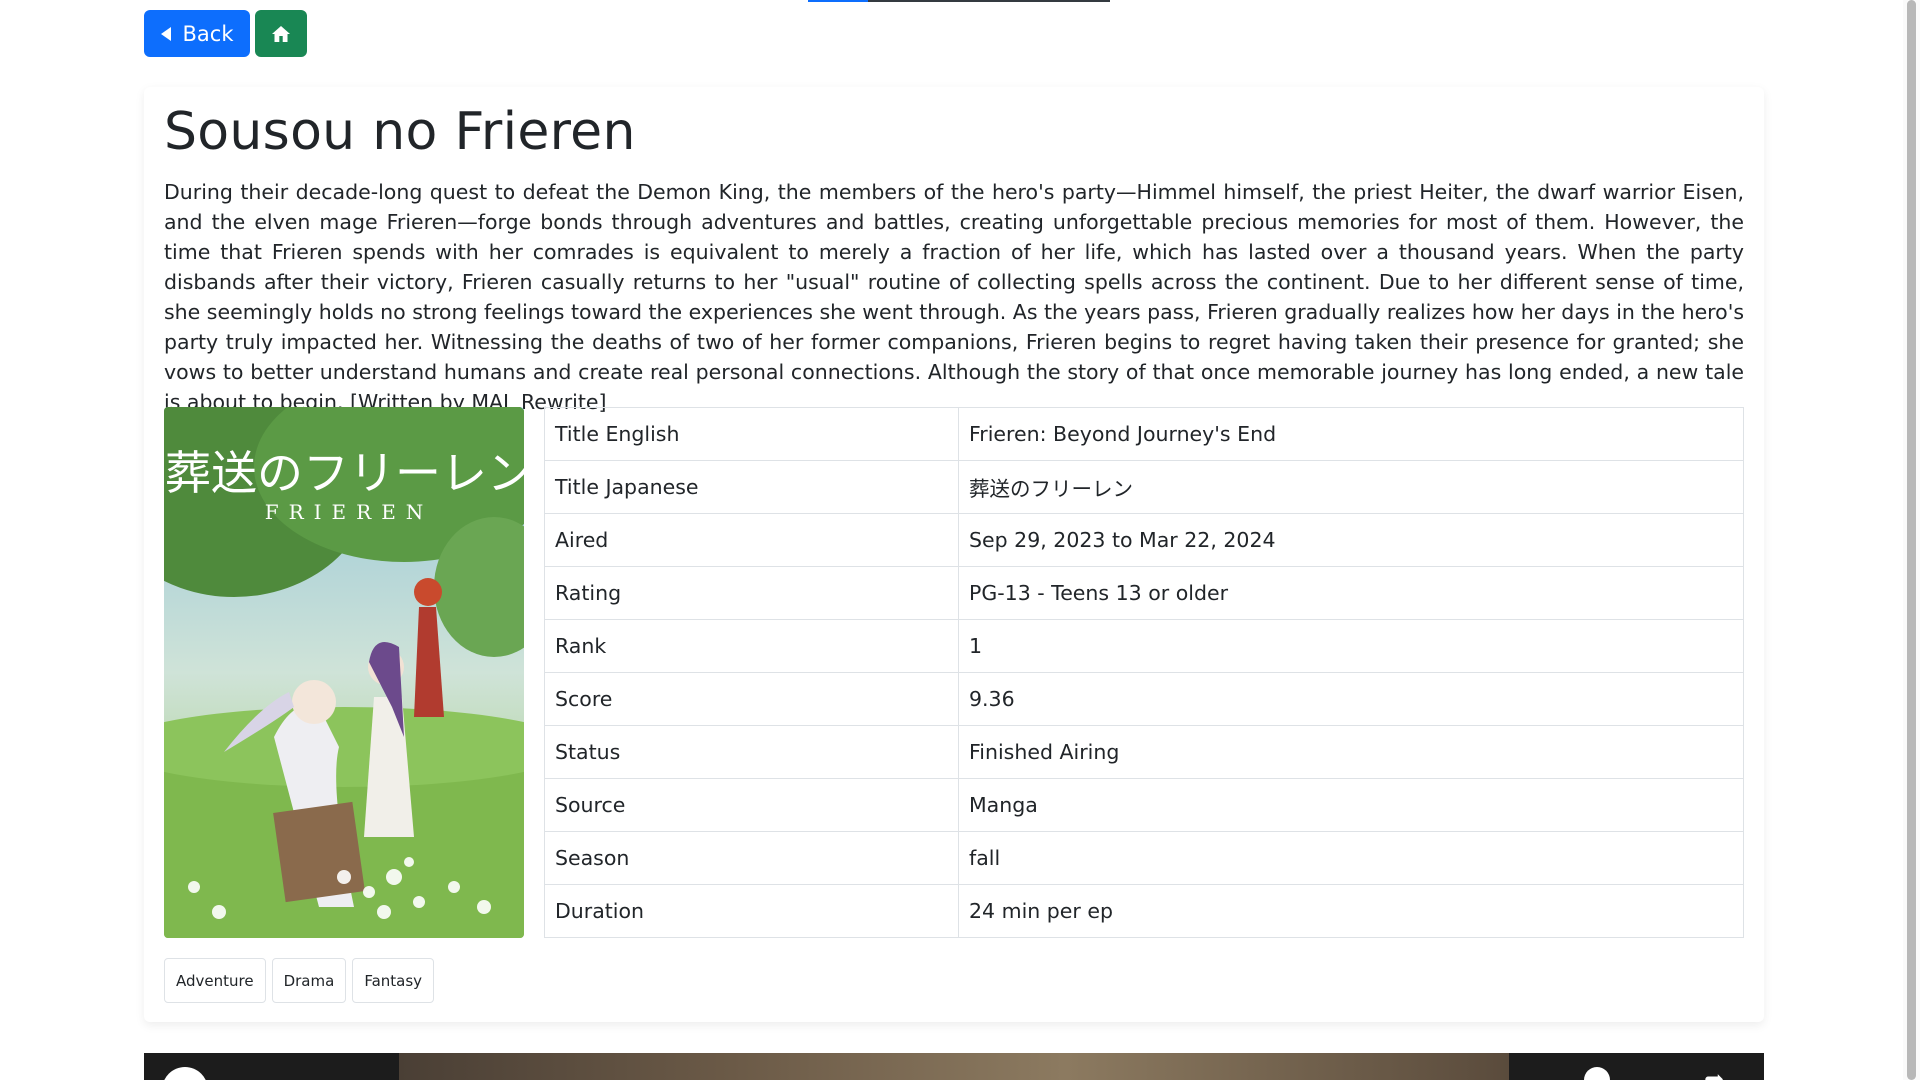  I want to click on back-button: Back, so click(197, 33).